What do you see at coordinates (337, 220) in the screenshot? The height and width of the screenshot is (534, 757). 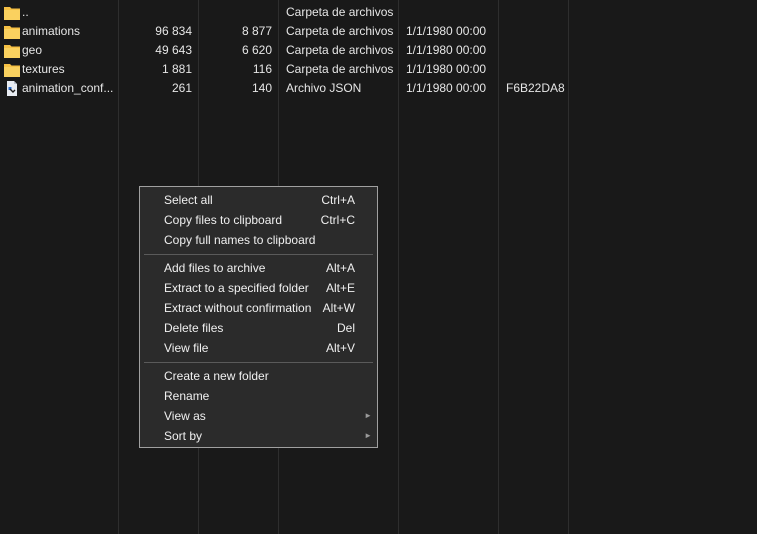 I see `menu-item-shortcut: Ctrl+C` at bounding box center [337, 220].